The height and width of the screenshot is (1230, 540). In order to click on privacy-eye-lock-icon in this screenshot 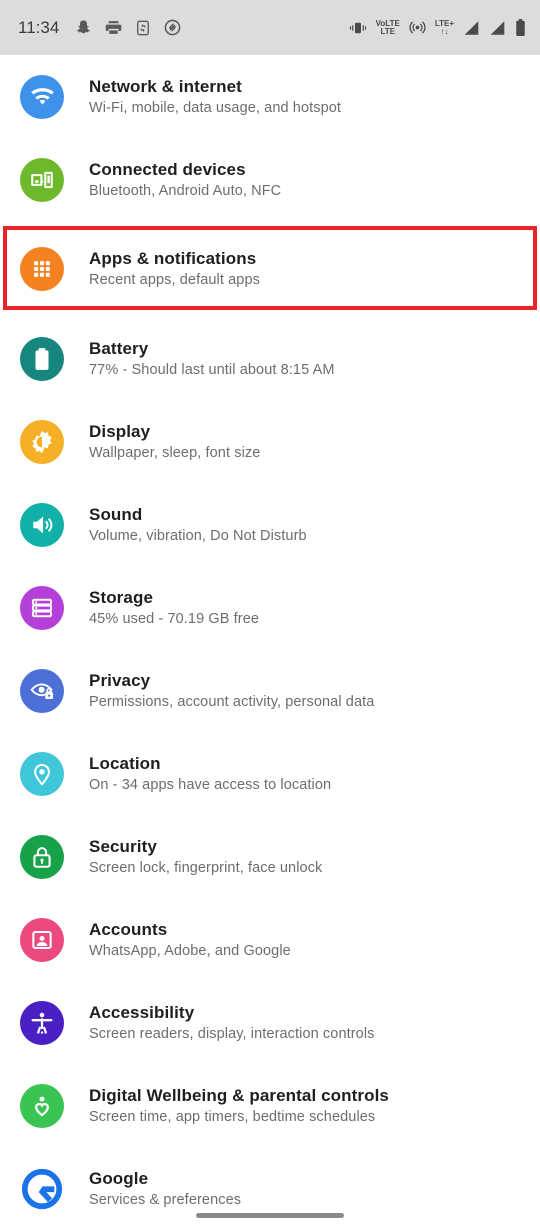, I will do `click(42, 690)`.